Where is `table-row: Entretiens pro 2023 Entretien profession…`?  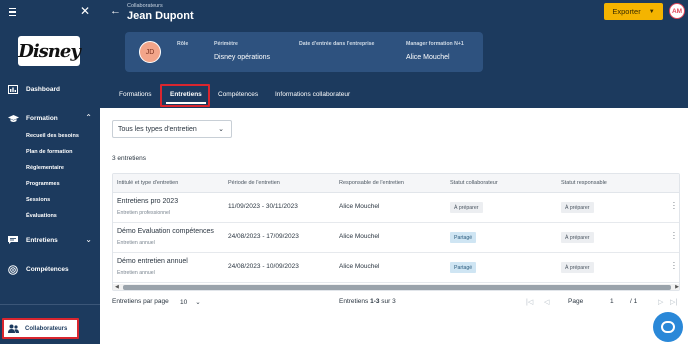 table-row: Entretiens pro 2023 Entretien profession… is located at coordinates (396, 208).